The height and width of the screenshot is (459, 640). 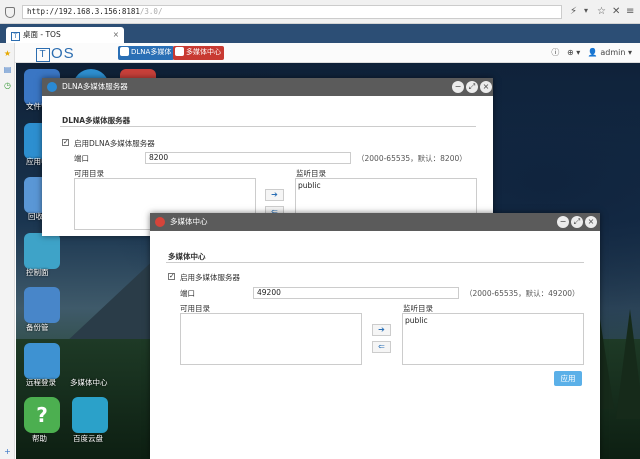 What do you see at coordinates (55, 53) in the screenshot?
I see `tos-logo: T OS` at bounding box center [55, 53].